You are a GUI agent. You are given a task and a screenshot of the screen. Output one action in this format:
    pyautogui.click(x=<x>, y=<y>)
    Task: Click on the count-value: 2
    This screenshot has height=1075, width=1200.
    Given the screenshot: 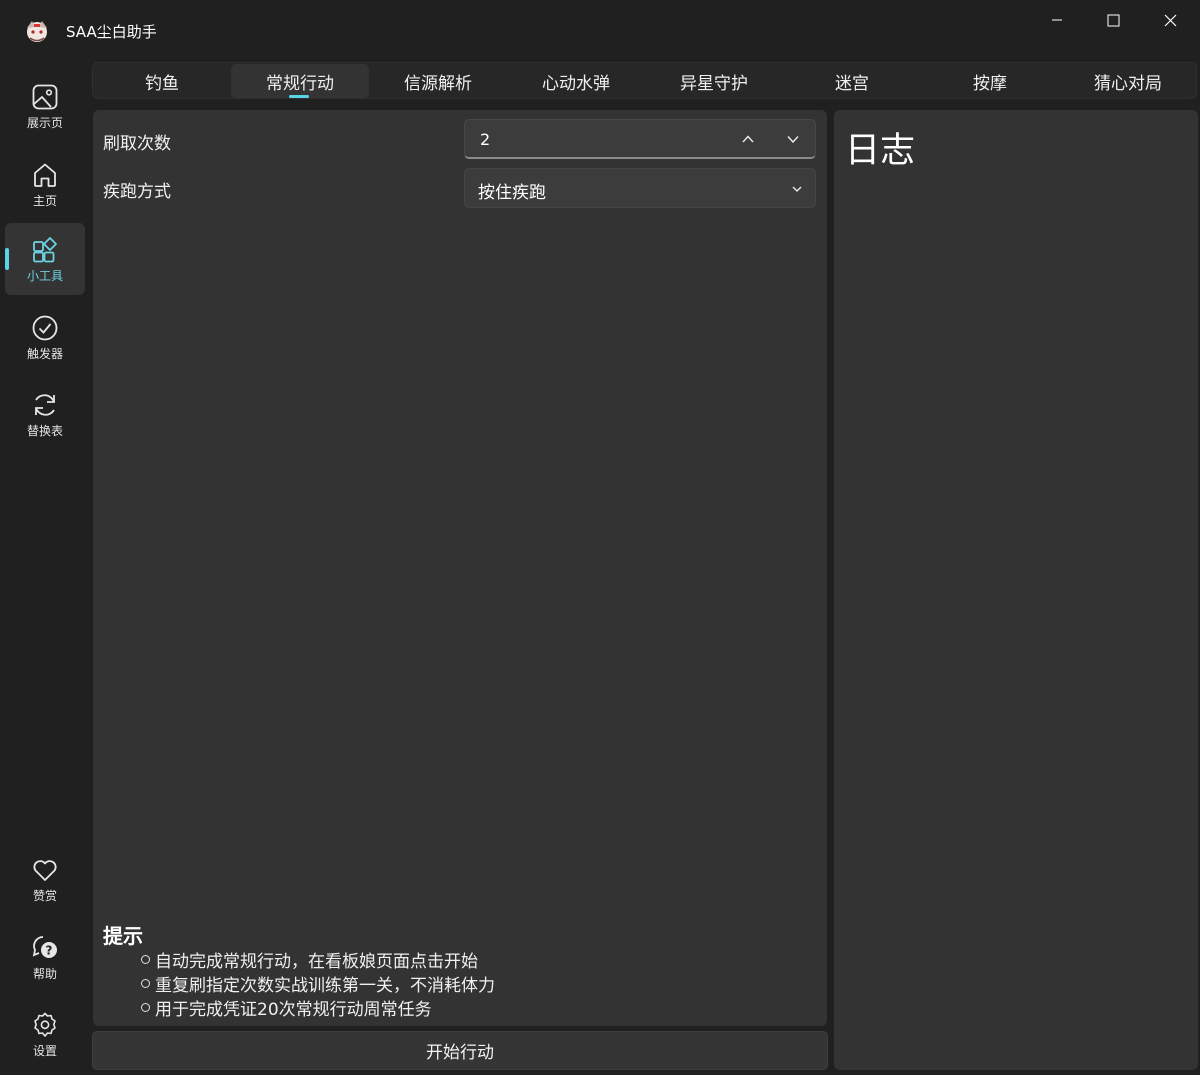 What is the action you would take?
    pyautogui.click(x=485, y=139)
    